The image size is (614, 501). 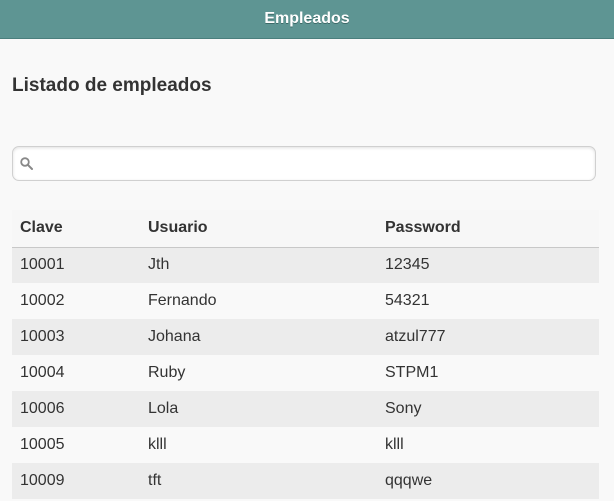 What do you see at coordinates (403, 408) in the screenshot?
I see `cell-password: Sony` at bounding box center [403, 408].